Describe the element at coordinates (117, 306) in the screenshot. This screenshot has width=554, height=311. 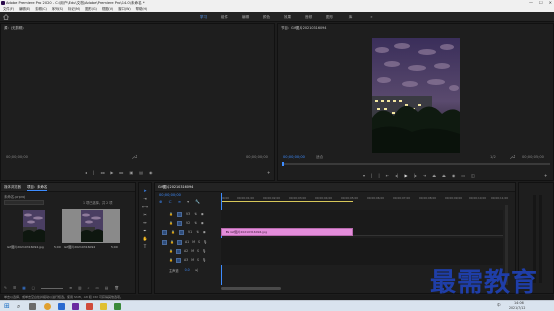
I see `wechat-icon` at that location.